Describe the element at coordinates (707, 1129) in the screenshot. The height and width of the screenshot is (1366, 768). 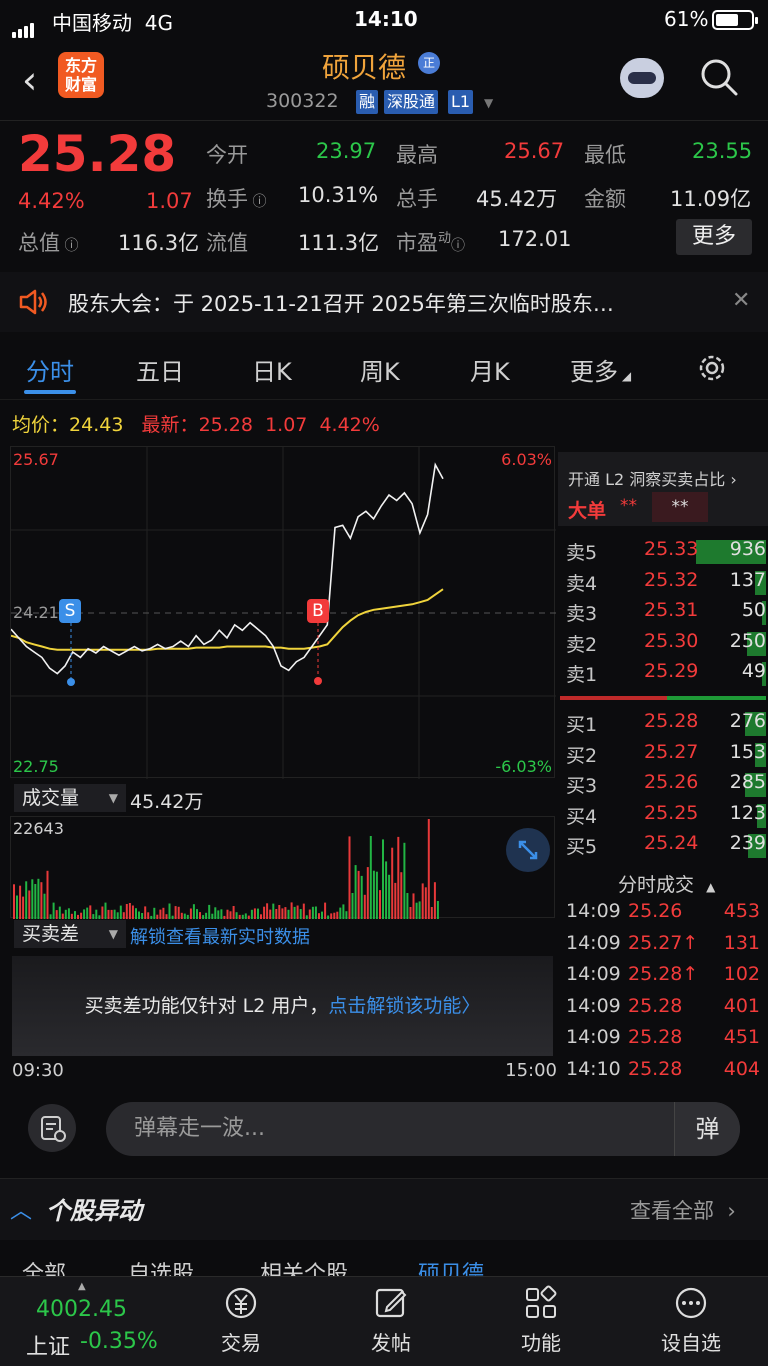
I see `danmu-toggle-button: 弹` at that location.